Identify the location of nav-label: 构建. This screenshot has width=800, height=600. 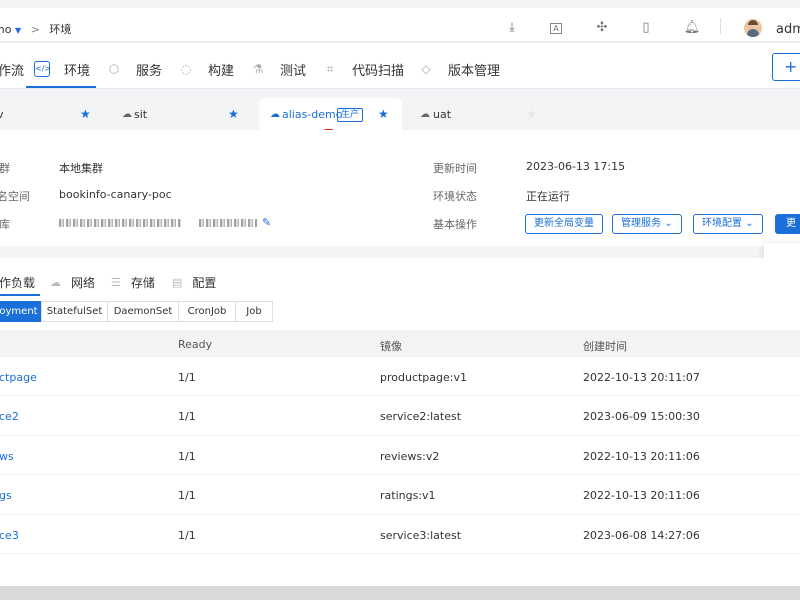
(221, 71).